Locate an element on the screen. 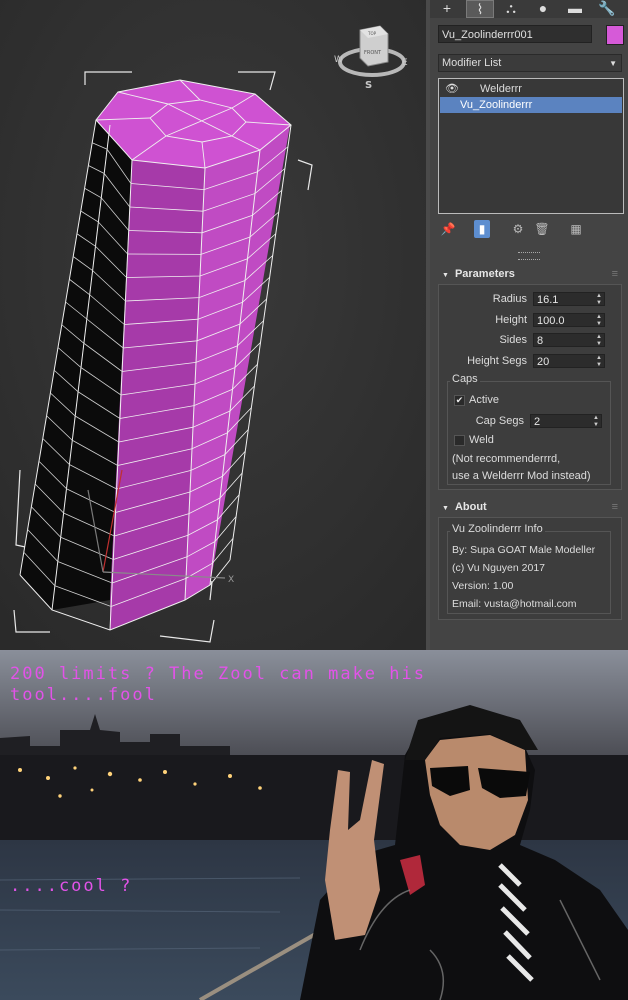  info-group-title: Vu Zoolinderrr Info is located at coordinates (497, 529).